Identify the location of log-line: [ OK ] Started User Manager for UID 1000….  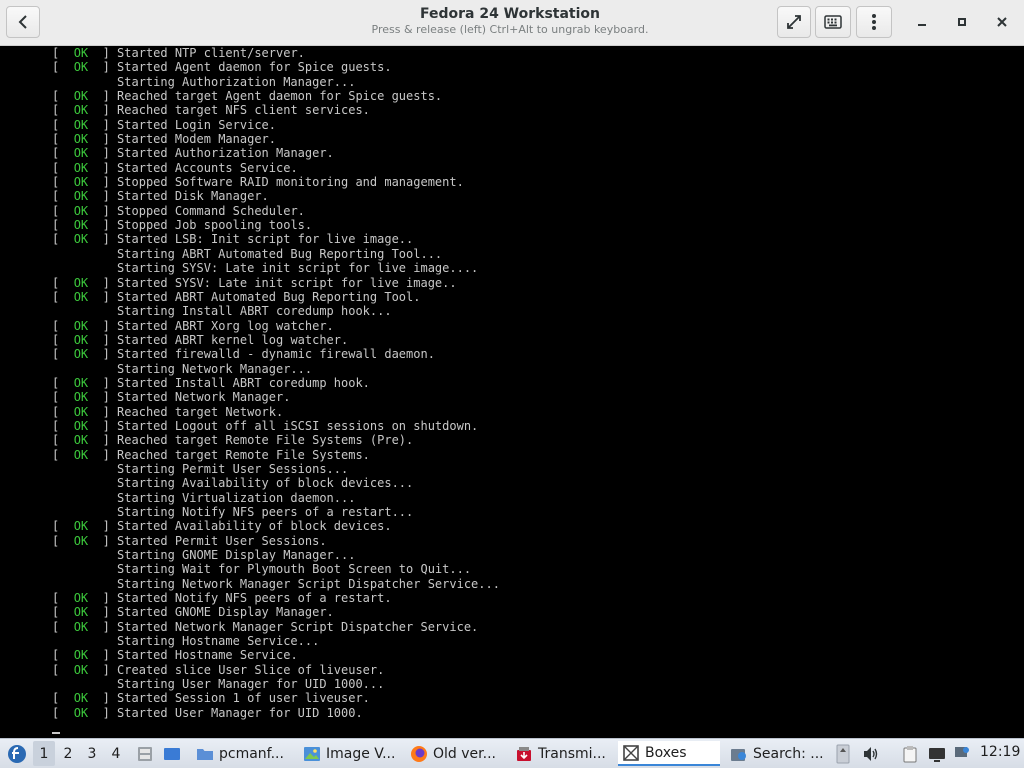
(276, 713).